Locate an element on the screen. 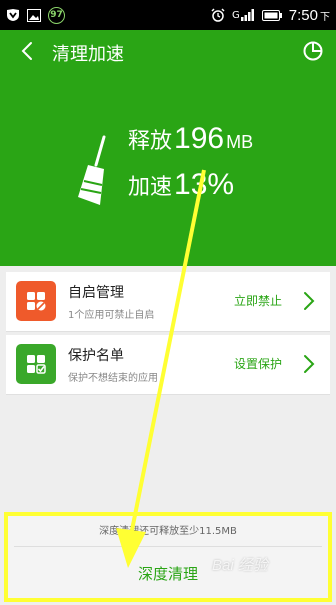 The width and height of the screenshot is (336, 605). protect-list-card: 保护名单 保护不想结束的应用 设置保护 is located at coordinates (168, 365).